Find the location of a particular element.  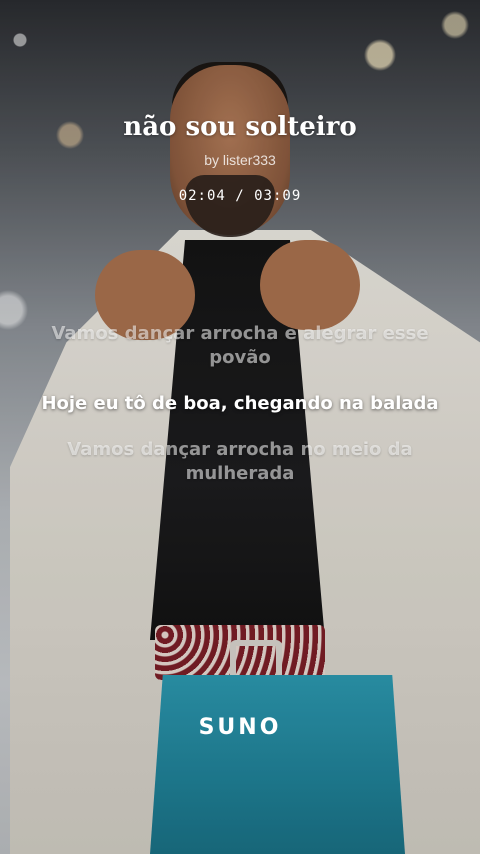

song-title: não sou solteiro is located at coordinates (240, 127).